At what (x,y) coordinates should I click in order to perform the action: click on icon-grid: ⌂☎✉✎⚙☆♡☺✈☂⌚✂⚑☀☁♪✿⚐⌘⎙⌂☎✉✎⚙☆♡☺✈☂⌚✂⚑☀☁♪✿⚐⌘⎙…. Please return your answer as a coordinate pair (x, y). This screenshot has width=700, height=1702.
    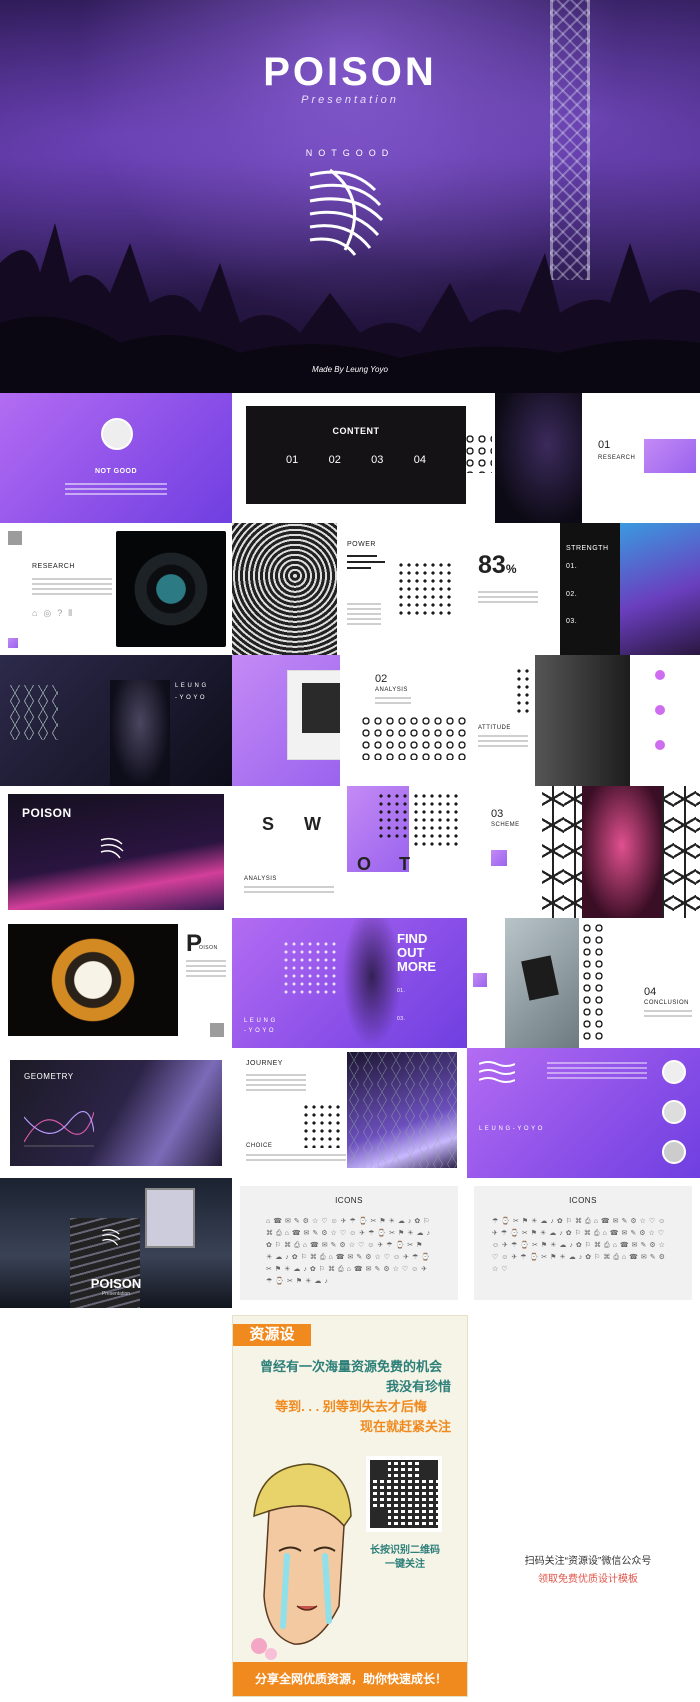
    Looking at the image, I should click on (350, 1251).